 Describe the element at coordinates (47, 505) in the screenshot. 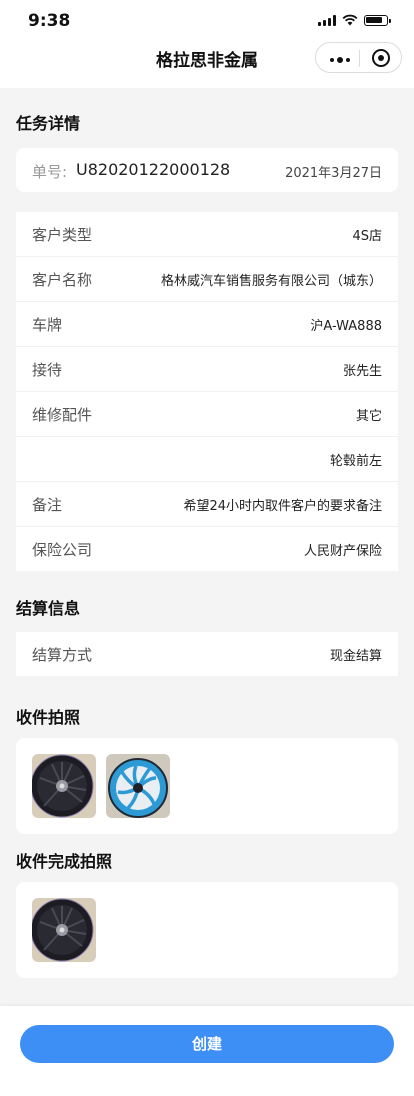

I see `field-label: 备注` at that location.